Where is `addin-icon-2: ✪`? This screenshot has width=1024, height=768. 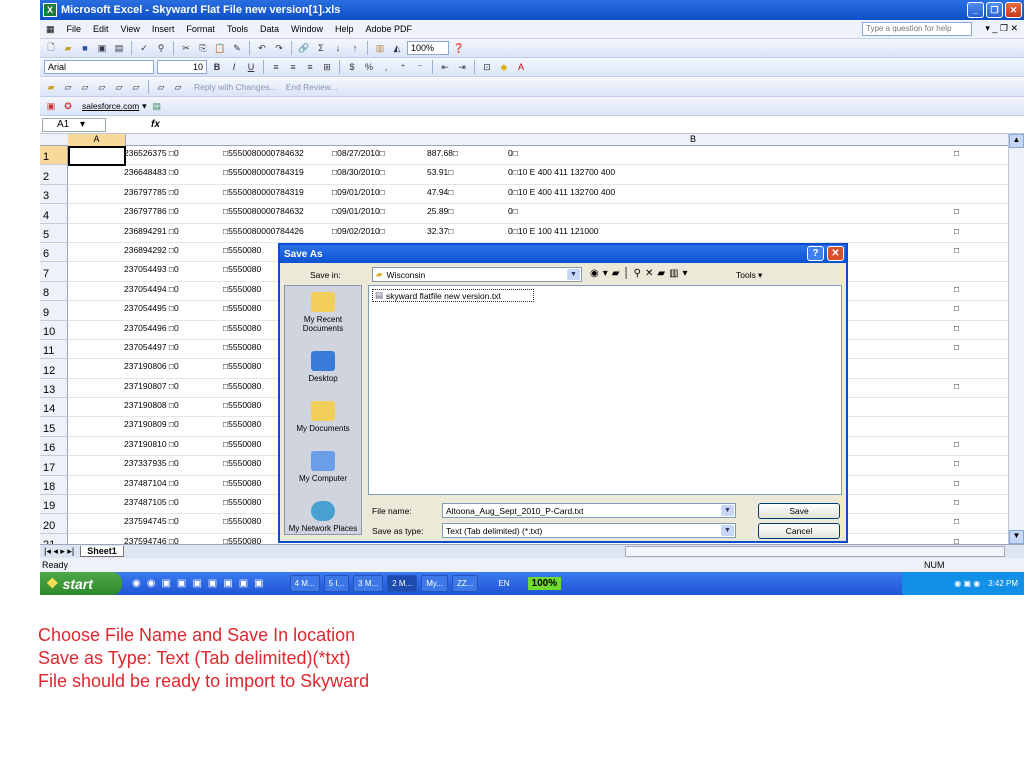 addin-icon-2: ✪ is located at coordinates (68, 106).